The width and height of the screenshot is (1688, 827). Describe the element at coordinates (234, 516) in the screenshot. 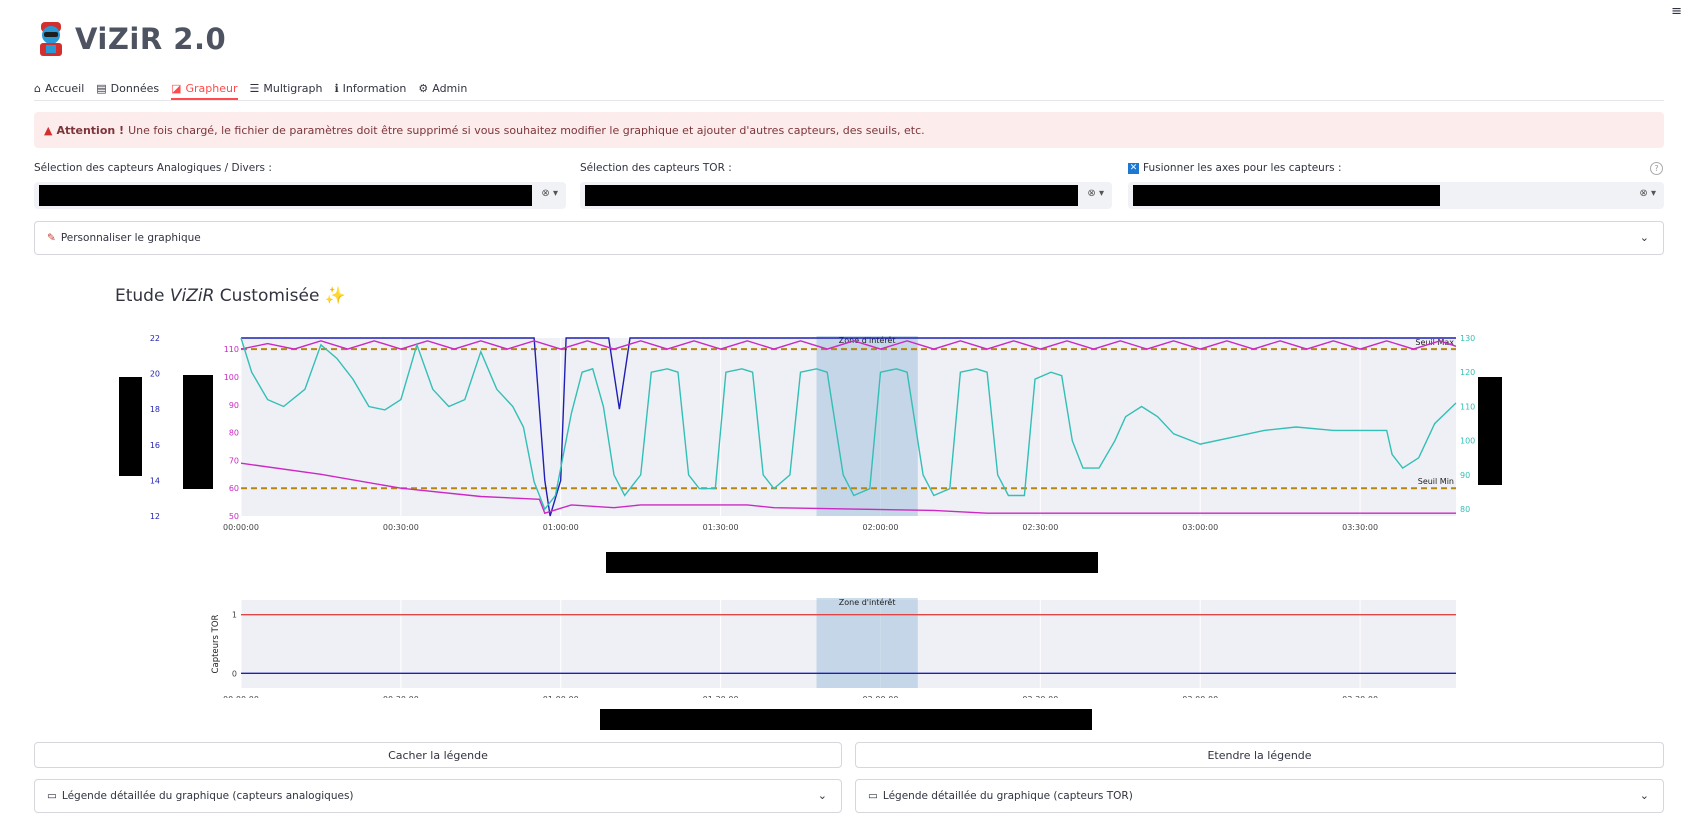

I see `y-tick-label: 50` at that location.